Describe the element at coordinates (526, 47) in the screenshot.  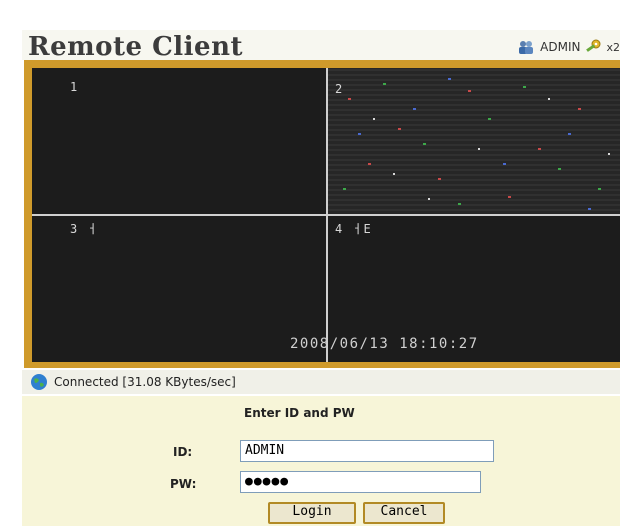
I see `users-icon` at that location.